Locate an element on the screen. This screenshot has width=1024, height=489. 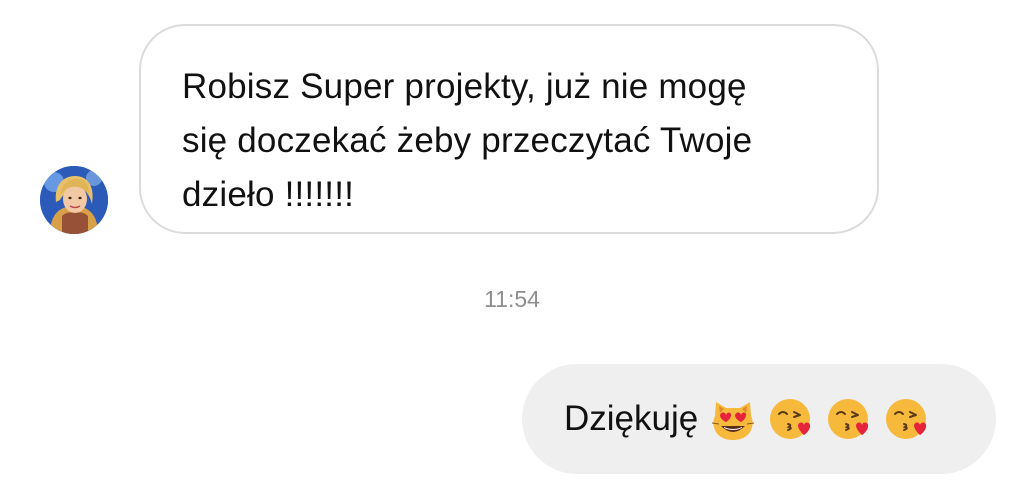
outgoing-message-bubble: Dziękuję is located at coordinates (759, 419).